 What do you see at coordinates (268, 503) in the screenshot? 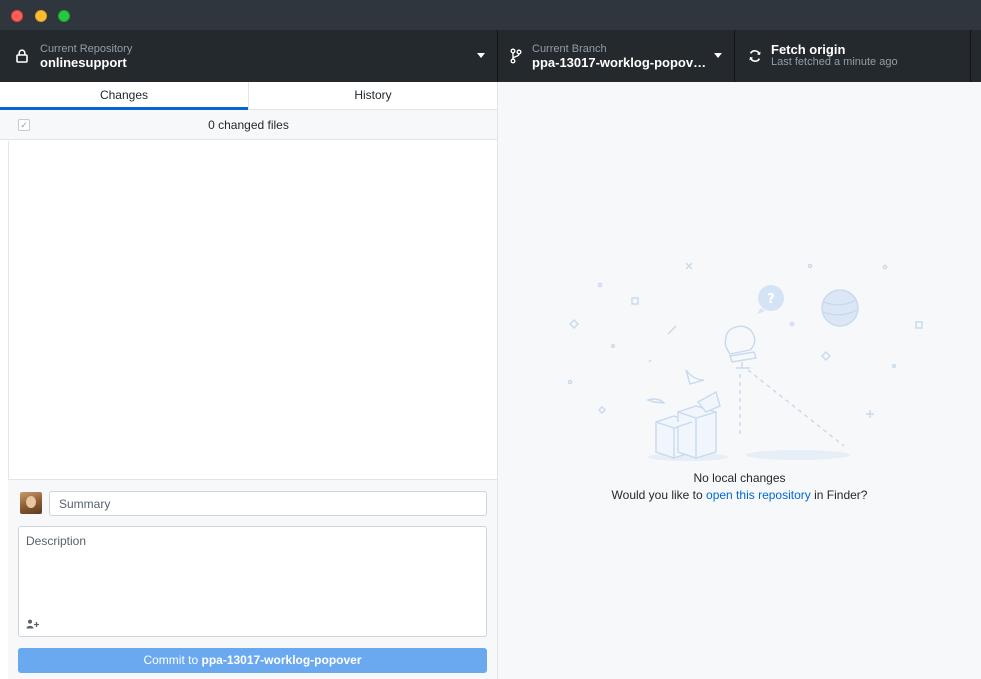
I see `commit-summary-input` at bounding box center [268, 503].